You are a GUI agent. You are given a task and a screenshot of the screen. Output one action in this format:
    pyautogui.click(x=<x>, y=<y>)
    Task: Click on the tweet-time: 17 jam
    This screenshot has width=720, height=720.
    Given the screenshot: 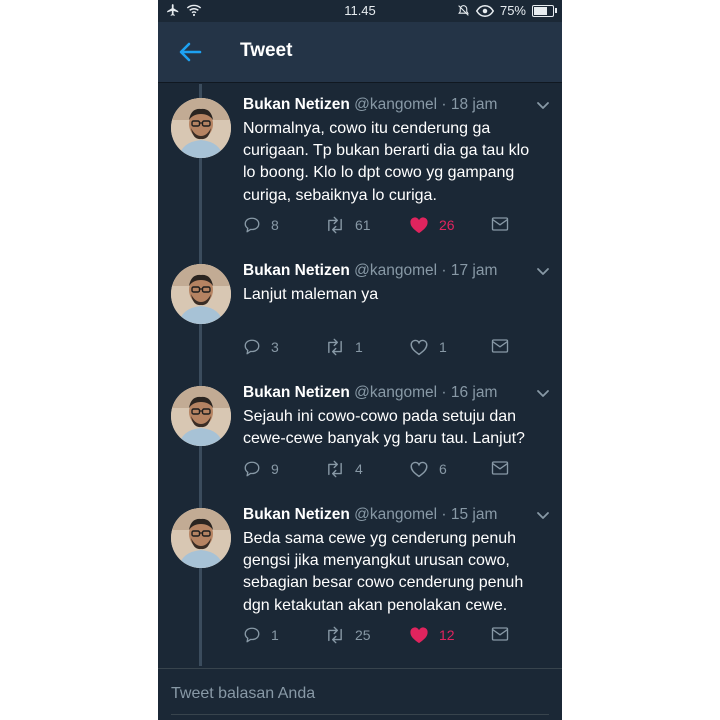 What is the action you would take?
    pyautogui.click(x=474, y=270)
    